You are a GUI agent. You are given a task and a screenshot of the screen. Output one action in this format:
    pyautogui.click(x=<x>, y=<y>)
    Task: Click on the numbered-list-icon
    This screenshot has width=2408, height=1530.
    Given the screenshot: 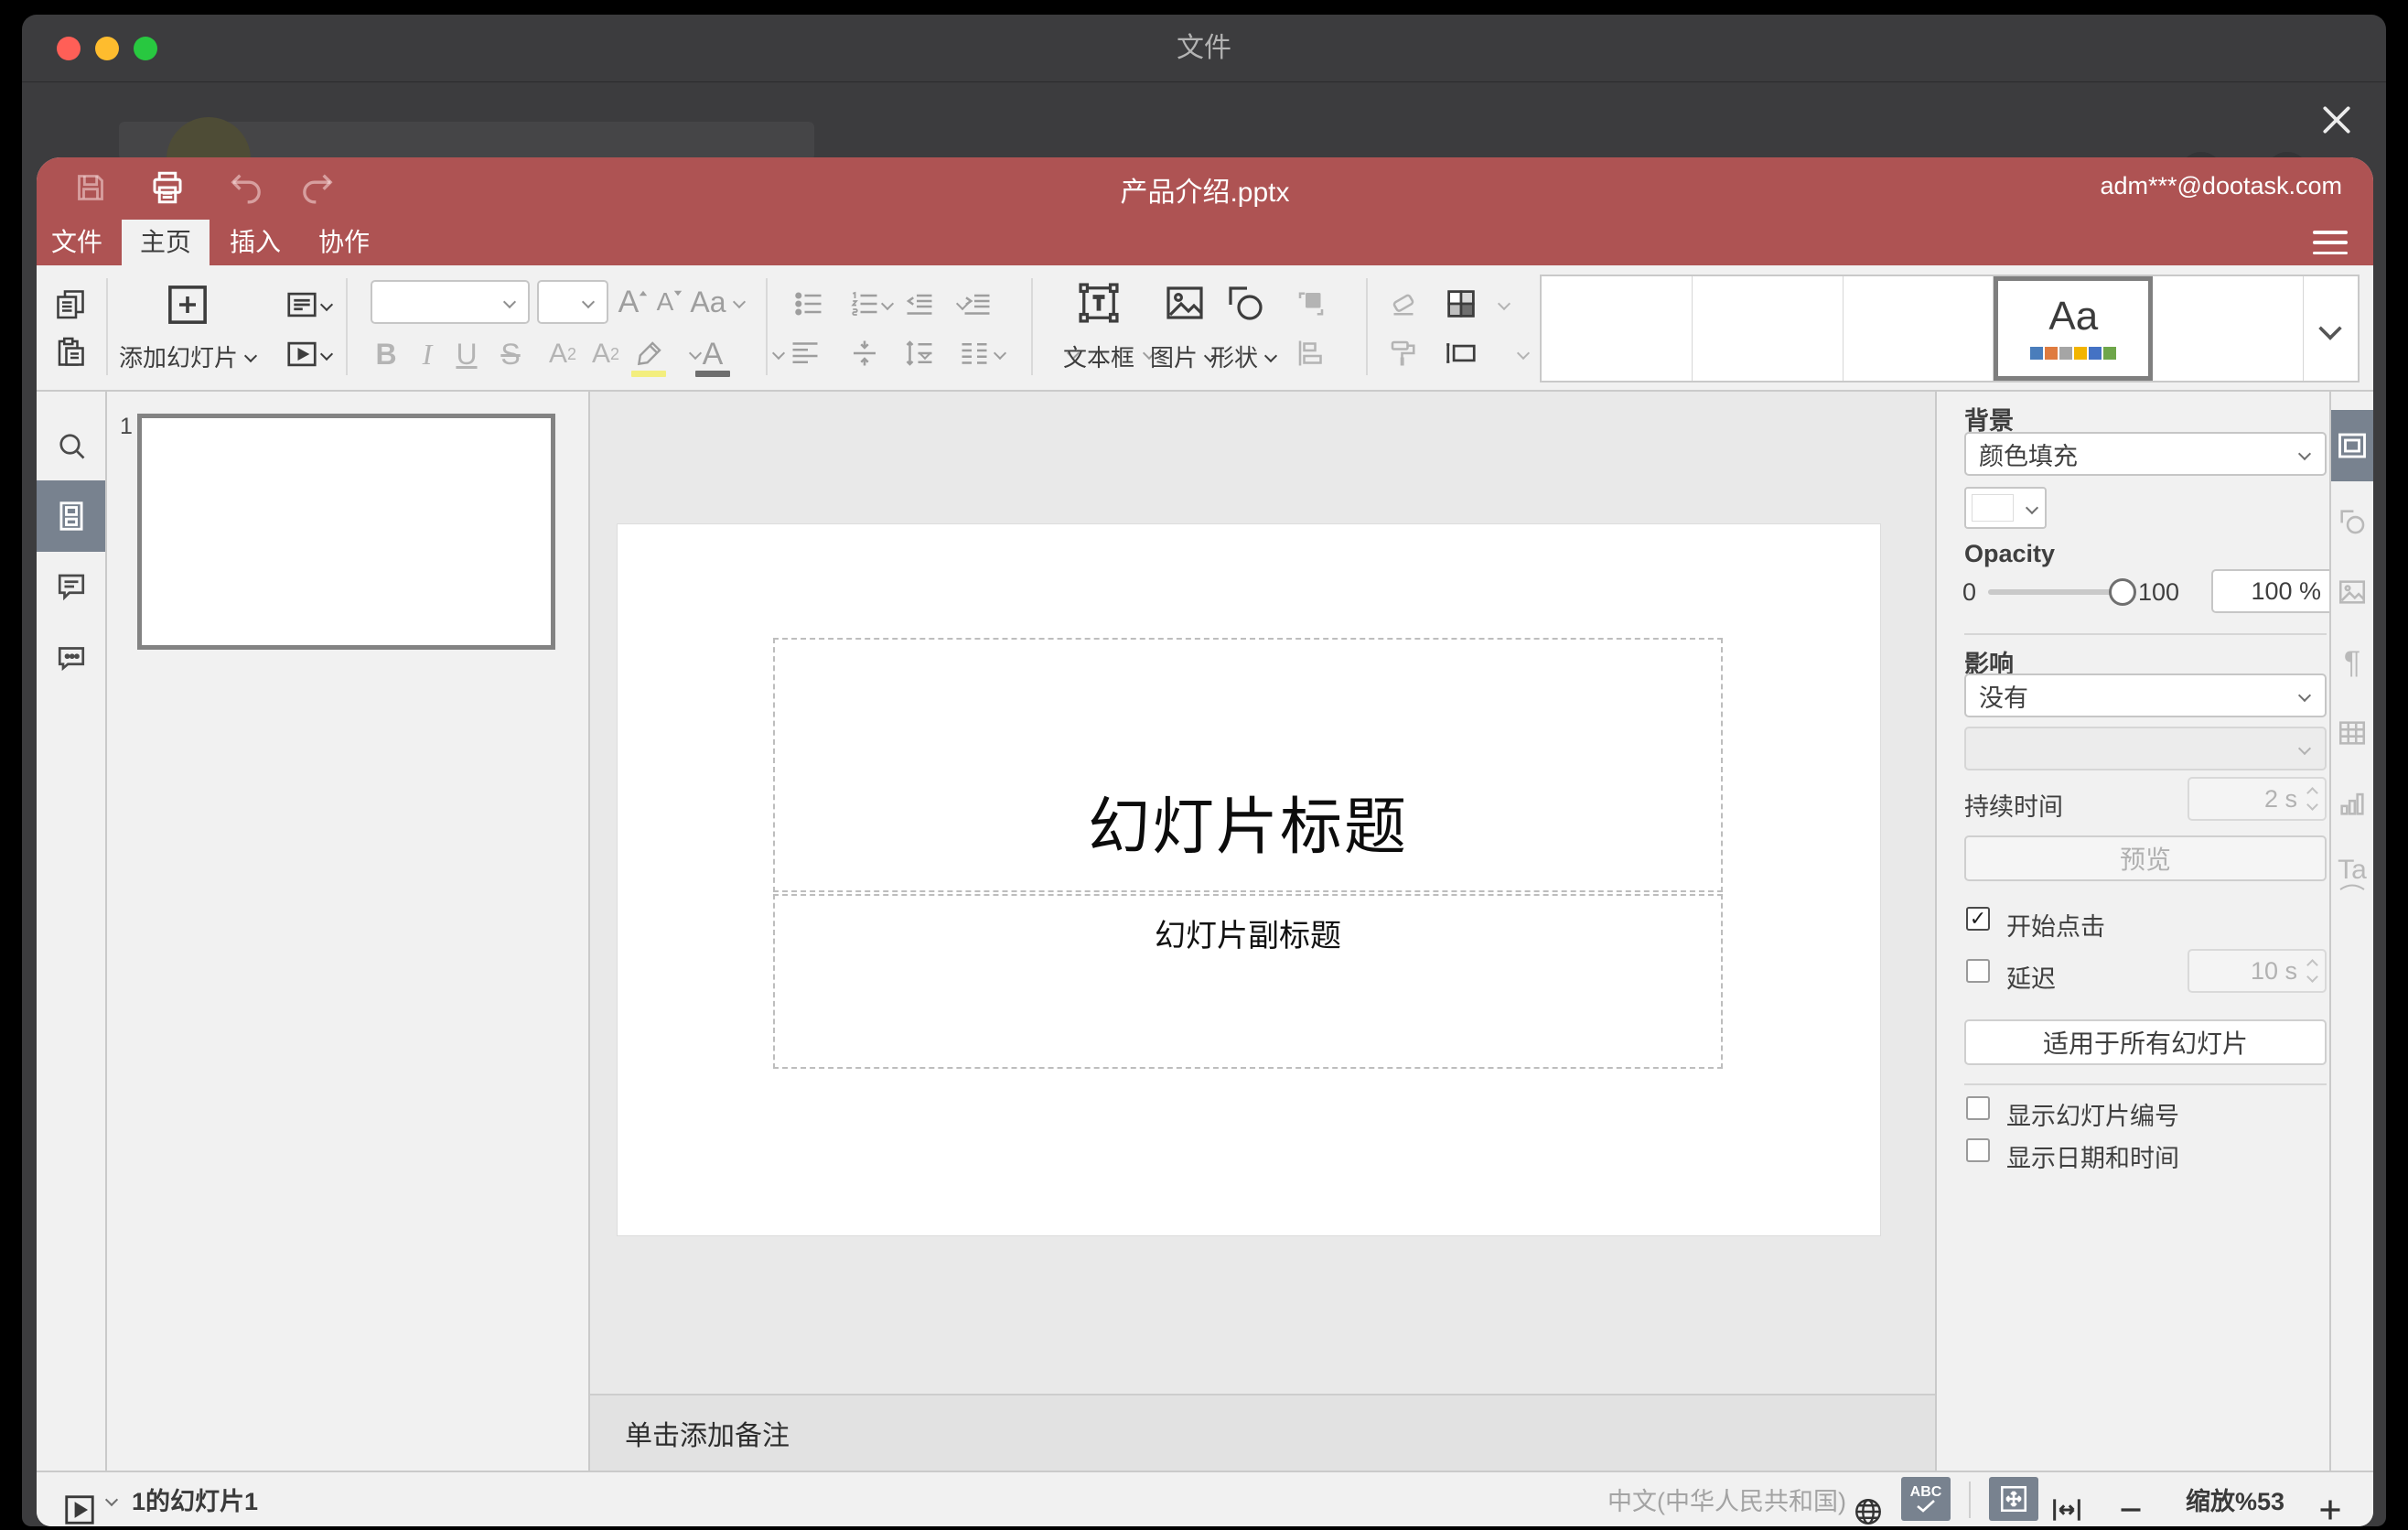 What is the action you would take?
    pyautogui.click(x=864, y=304)
    